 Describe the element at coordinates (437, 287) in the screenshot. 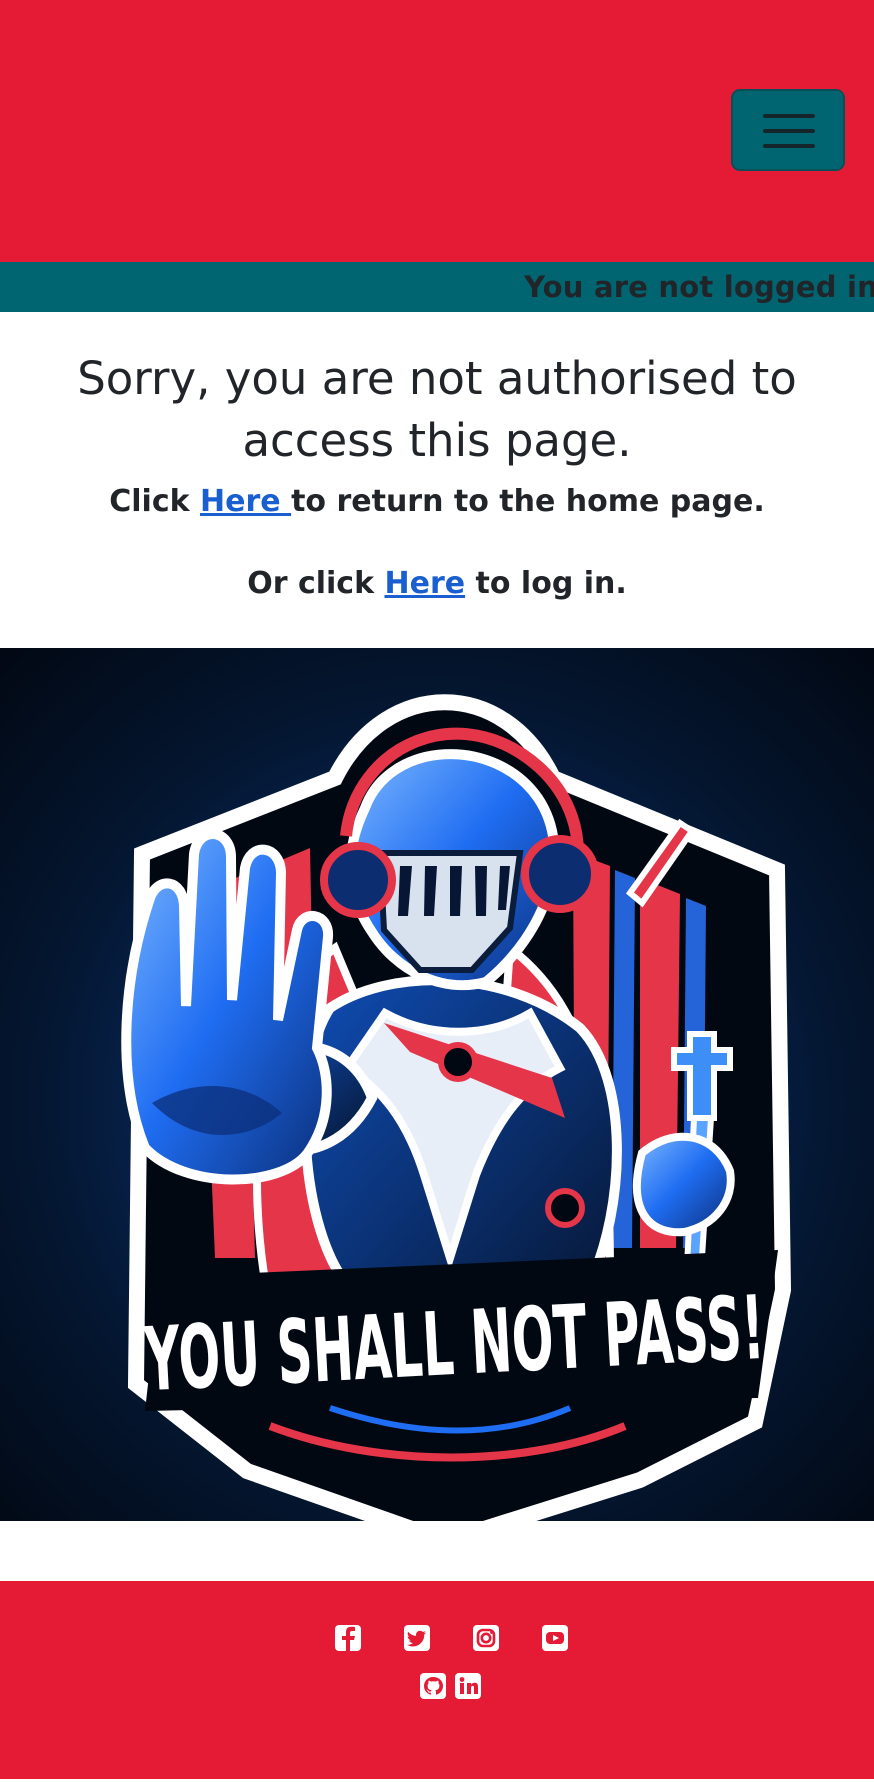

I see `status-bar: You are not logged in` at that location.